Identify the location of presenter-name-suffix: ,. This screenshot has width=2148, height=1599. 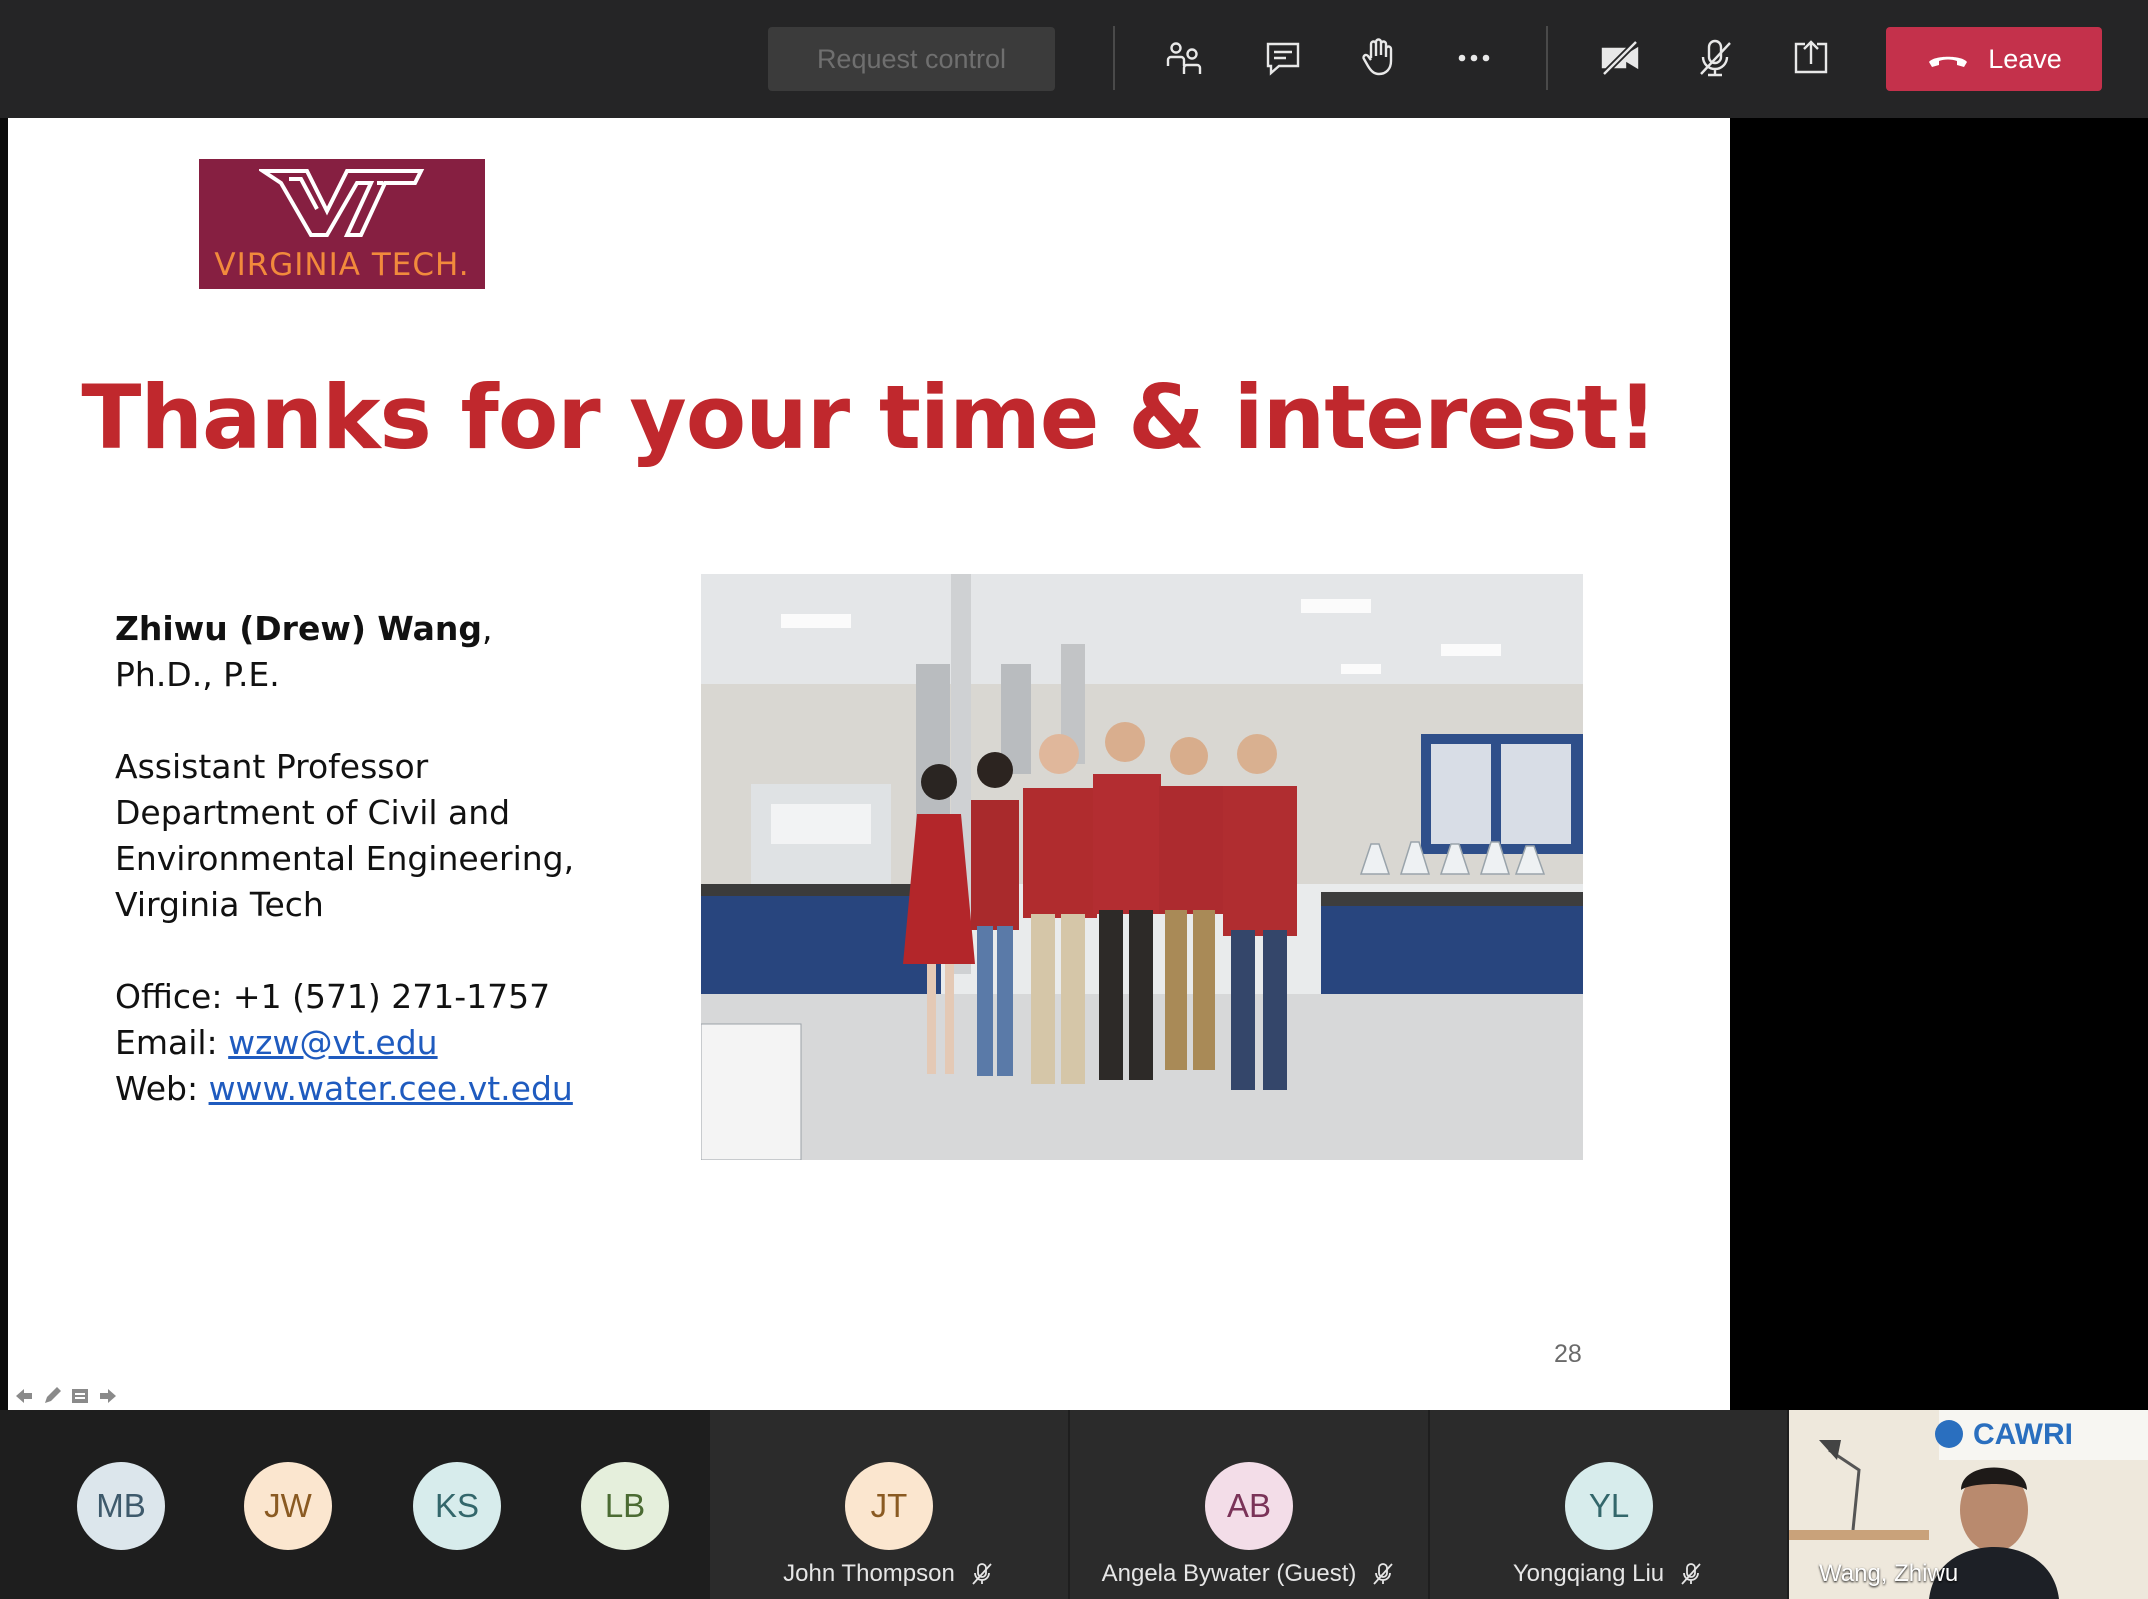
(487, 628).